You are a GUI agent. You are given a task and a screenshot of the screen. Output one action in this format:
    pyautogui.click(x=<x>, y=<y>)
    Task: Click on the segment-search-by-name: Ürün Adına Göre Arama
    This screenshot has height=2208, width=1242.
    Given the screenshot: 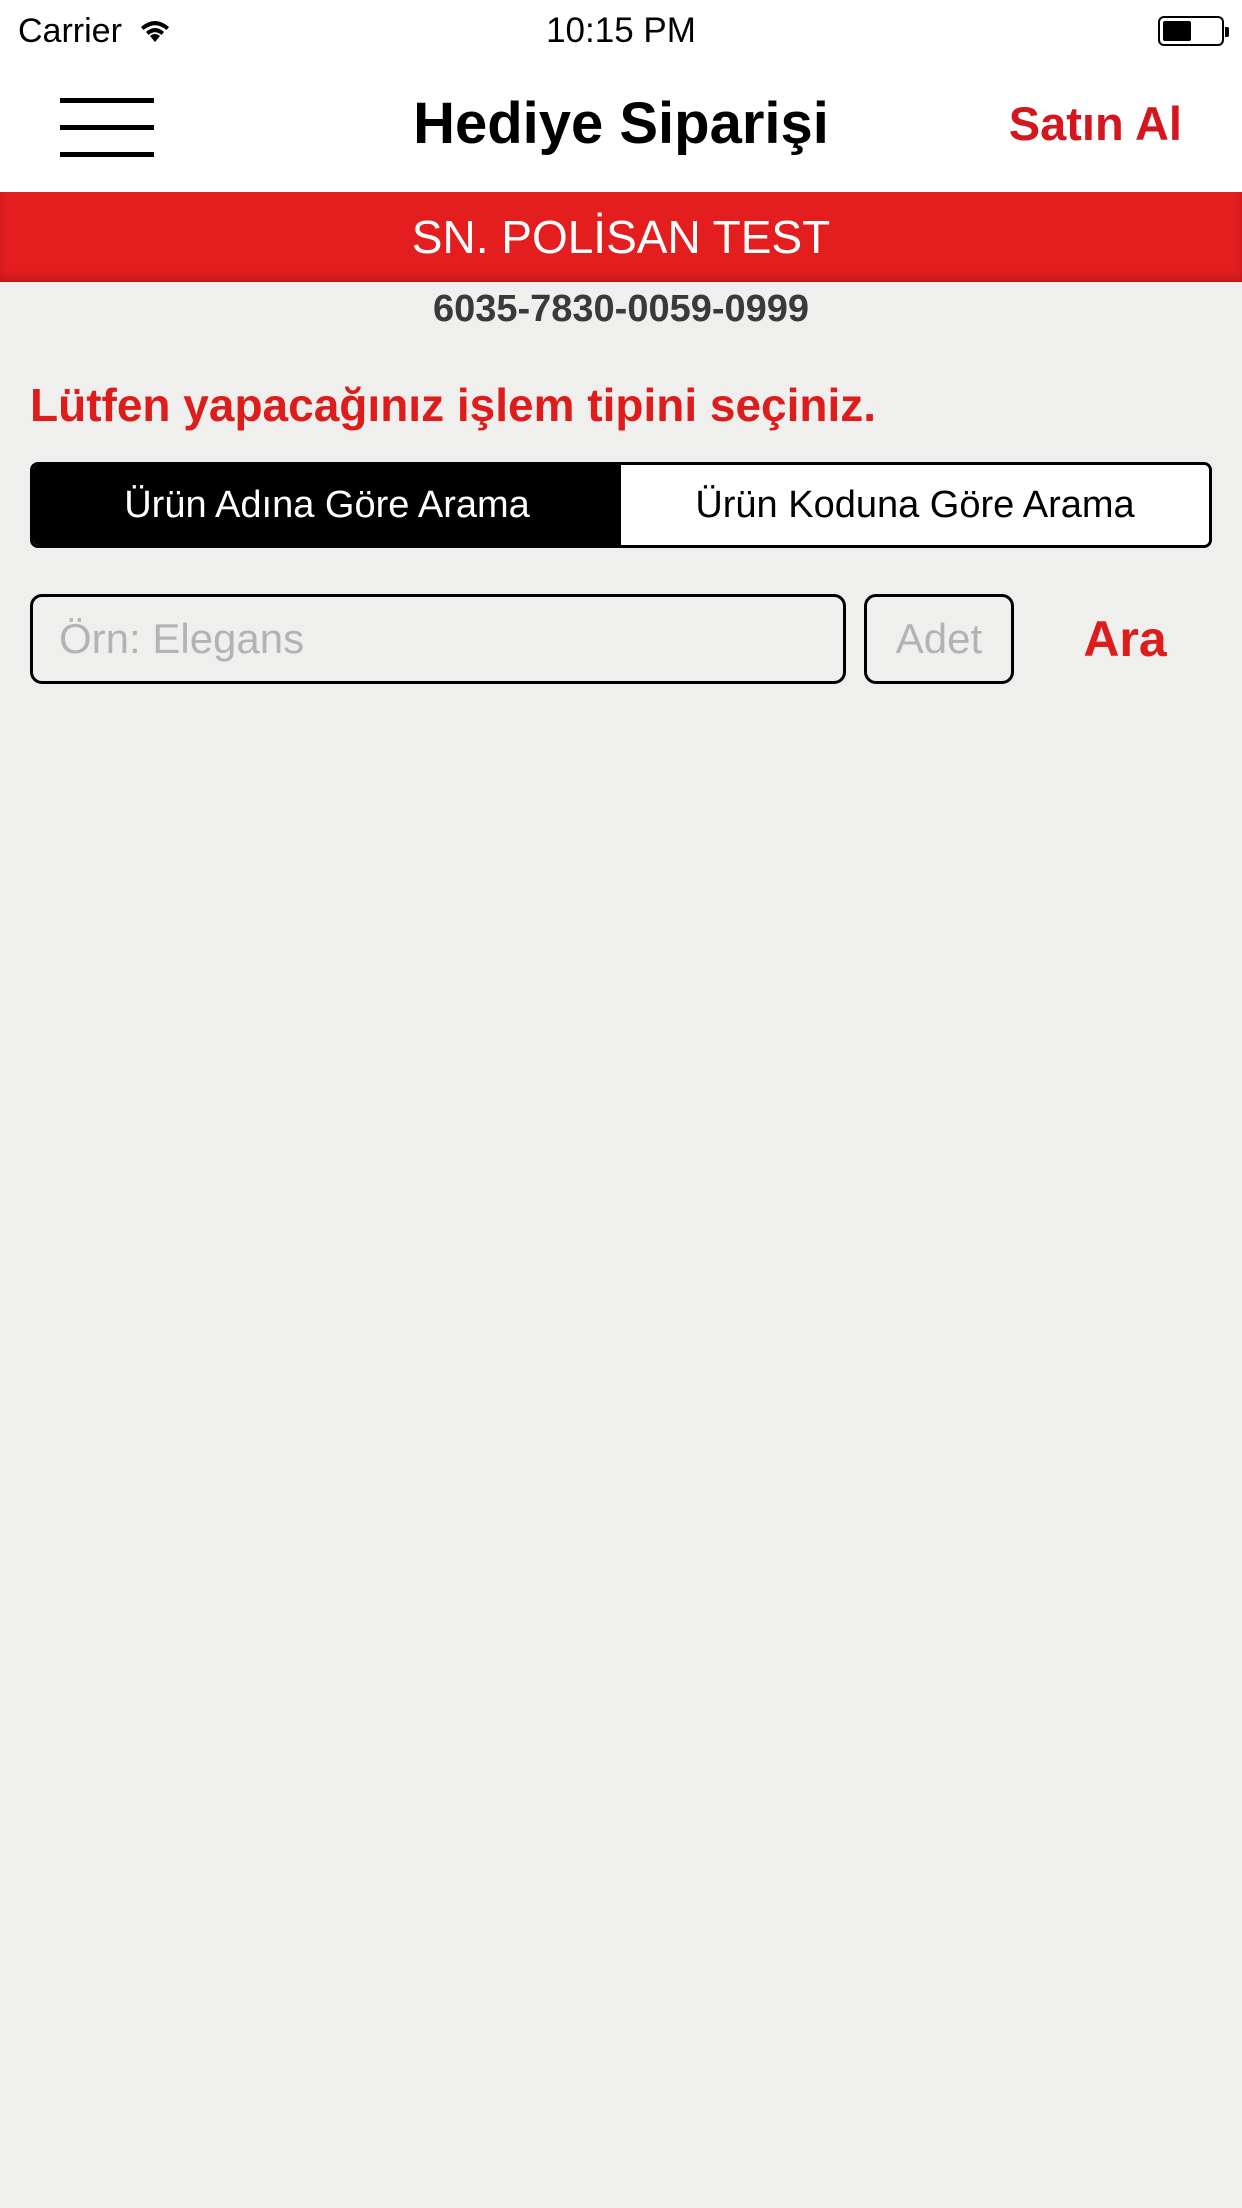 What is the action you would take?
    pyautogui.click(x=327, y=505)
    